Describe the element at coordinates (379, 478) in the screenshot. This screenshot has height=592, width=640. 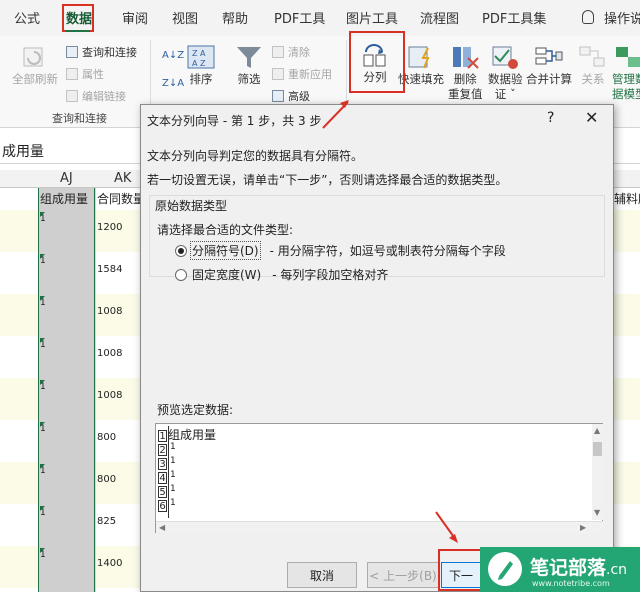
I see `data-preview-pane: 组成用量 1 2 3 4 5 6 1 1 1 1 1 ▲ ▼ ◀ ▶` at that location.